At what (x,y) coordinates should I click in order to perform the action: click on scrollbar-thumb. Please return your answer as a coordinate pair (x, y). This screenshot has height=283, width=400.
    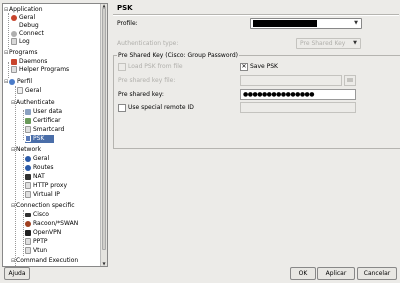
    Looking at the image, I should click on (104, 129).